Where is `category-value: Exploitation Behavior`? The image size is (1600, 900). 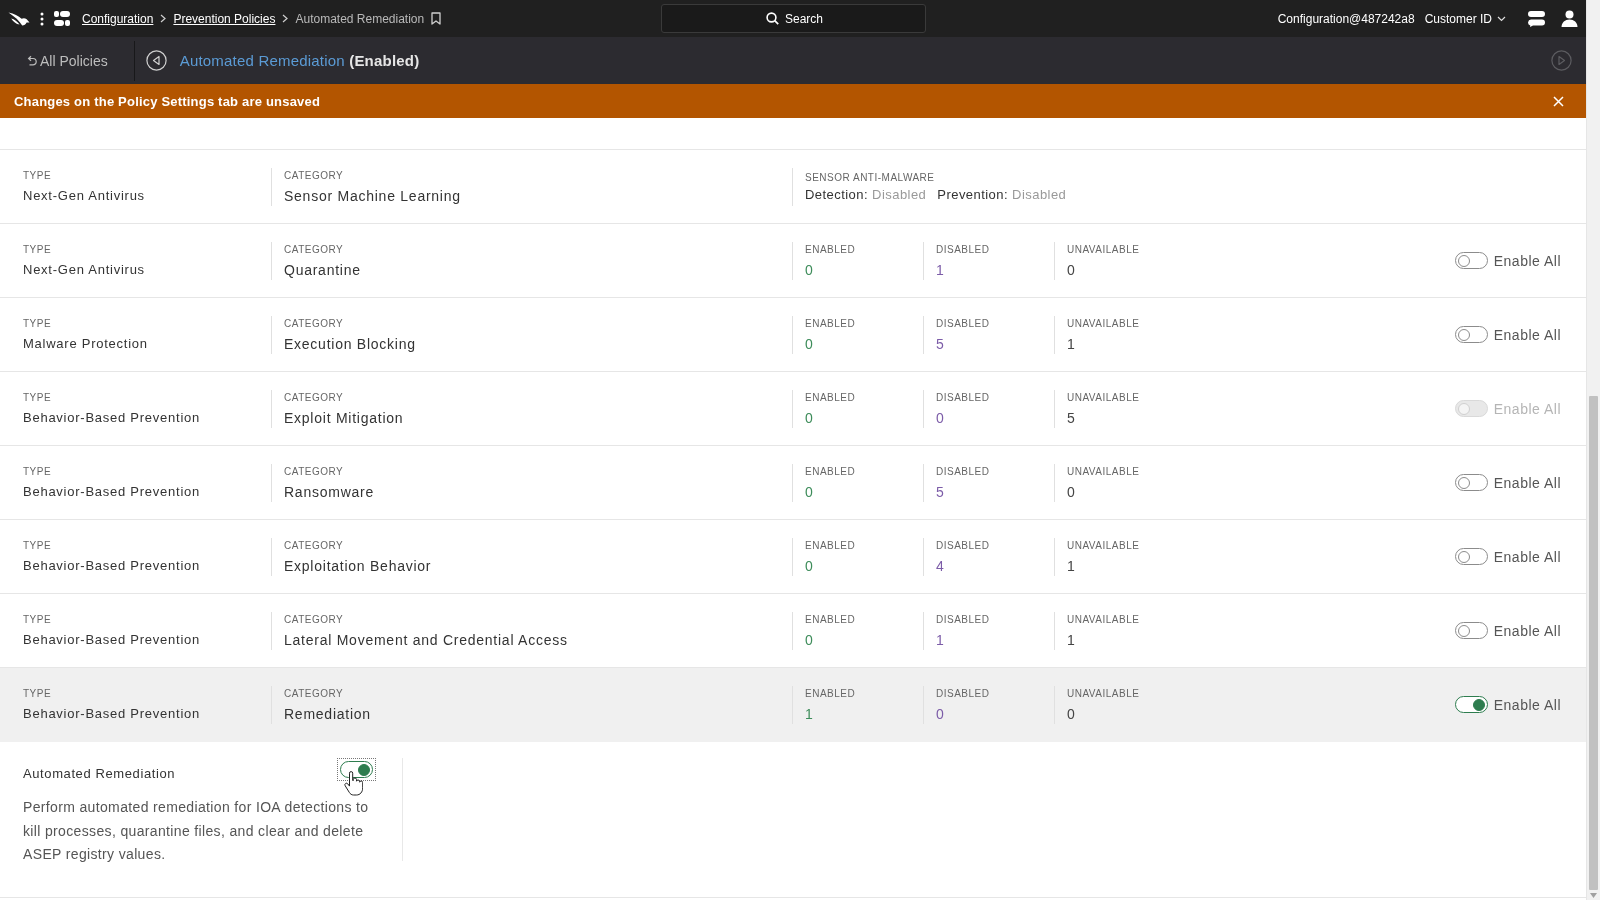
category-value: Exploitation Behavior is located at coordinates (358, 565).